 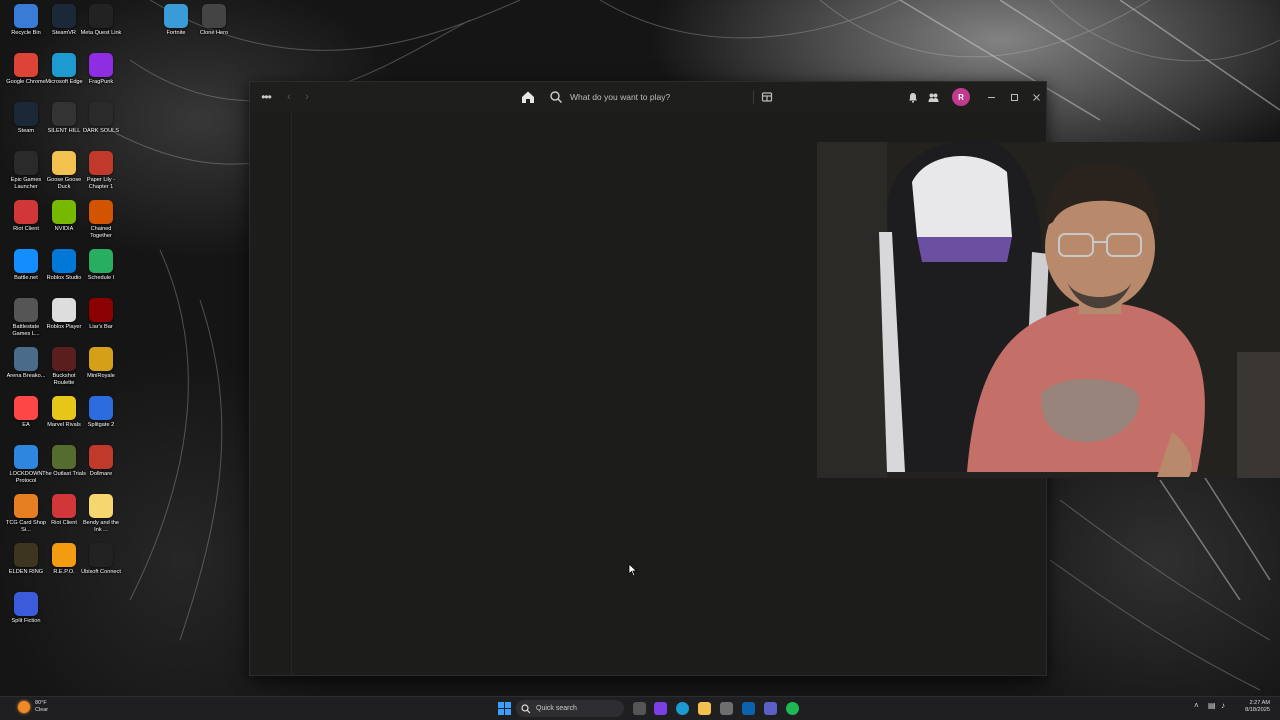 I want to click on desktop-shortcut-label: Dollmare, so click(x=101, y=474).